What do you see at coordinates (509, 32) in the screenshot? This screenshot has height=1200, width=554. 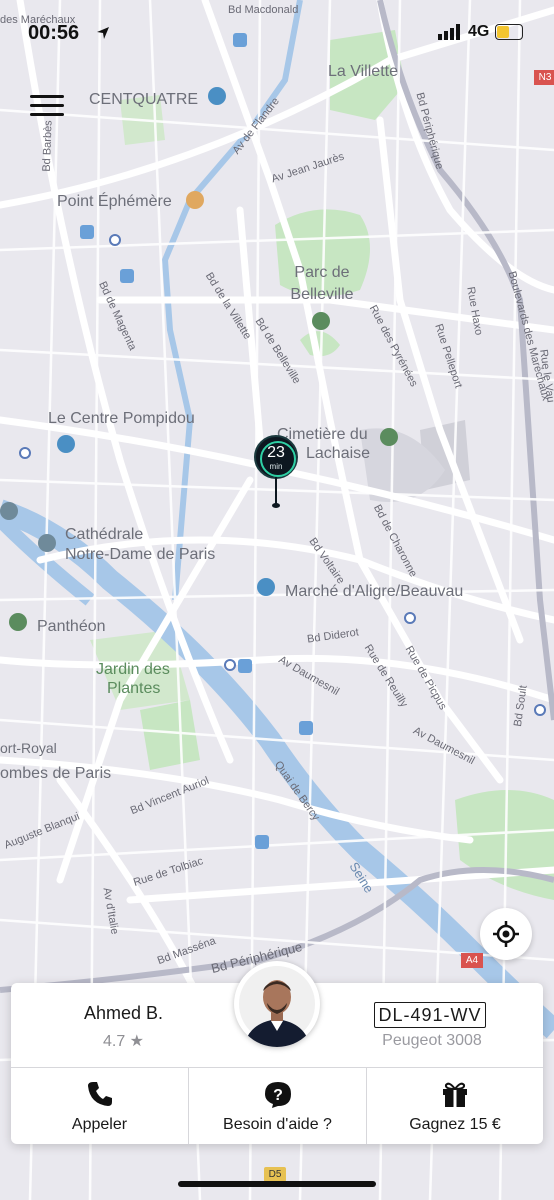 I see `battery-icon` at bounding box center [509, 32].